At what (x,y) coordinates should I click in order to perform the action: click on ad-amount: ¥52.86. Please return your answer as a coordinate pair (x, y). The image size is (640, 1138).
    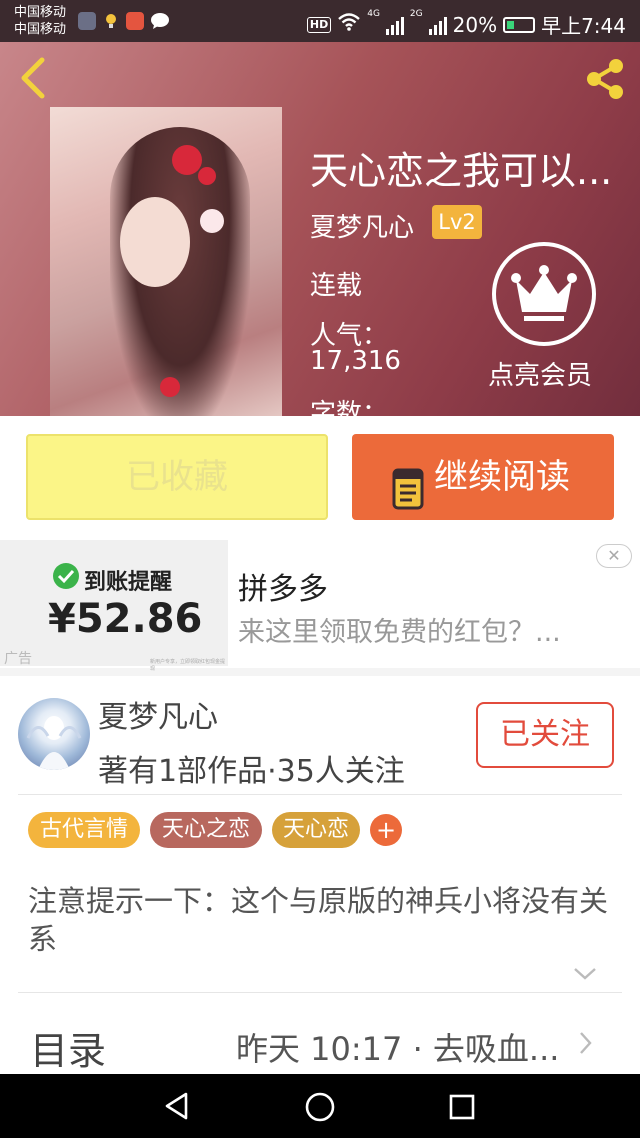
    Looking at the image, I should click on (125, 619).